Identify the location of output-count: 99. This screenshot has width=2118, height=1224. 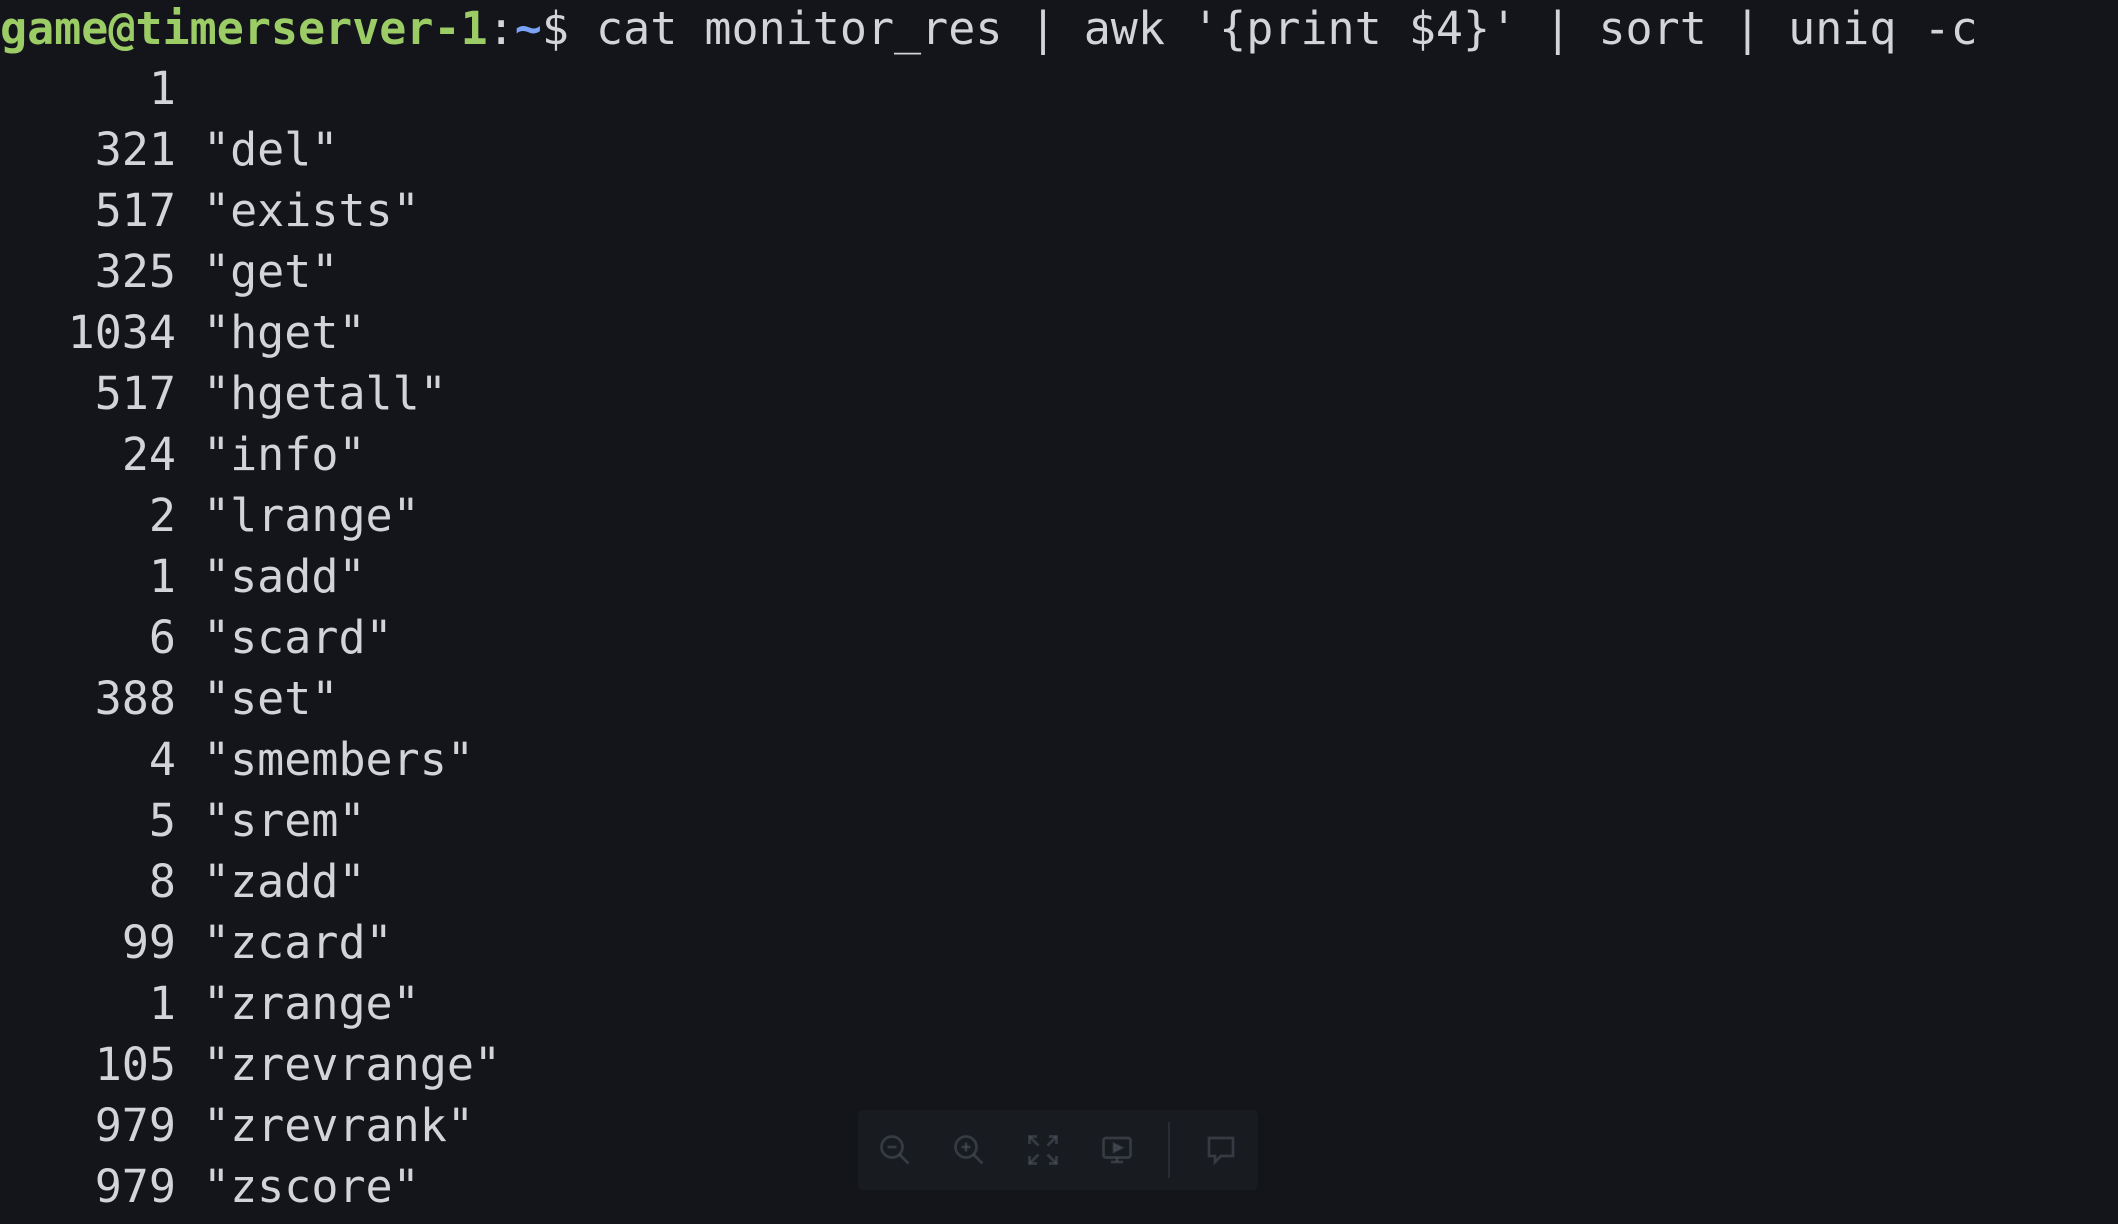
(148, 942).